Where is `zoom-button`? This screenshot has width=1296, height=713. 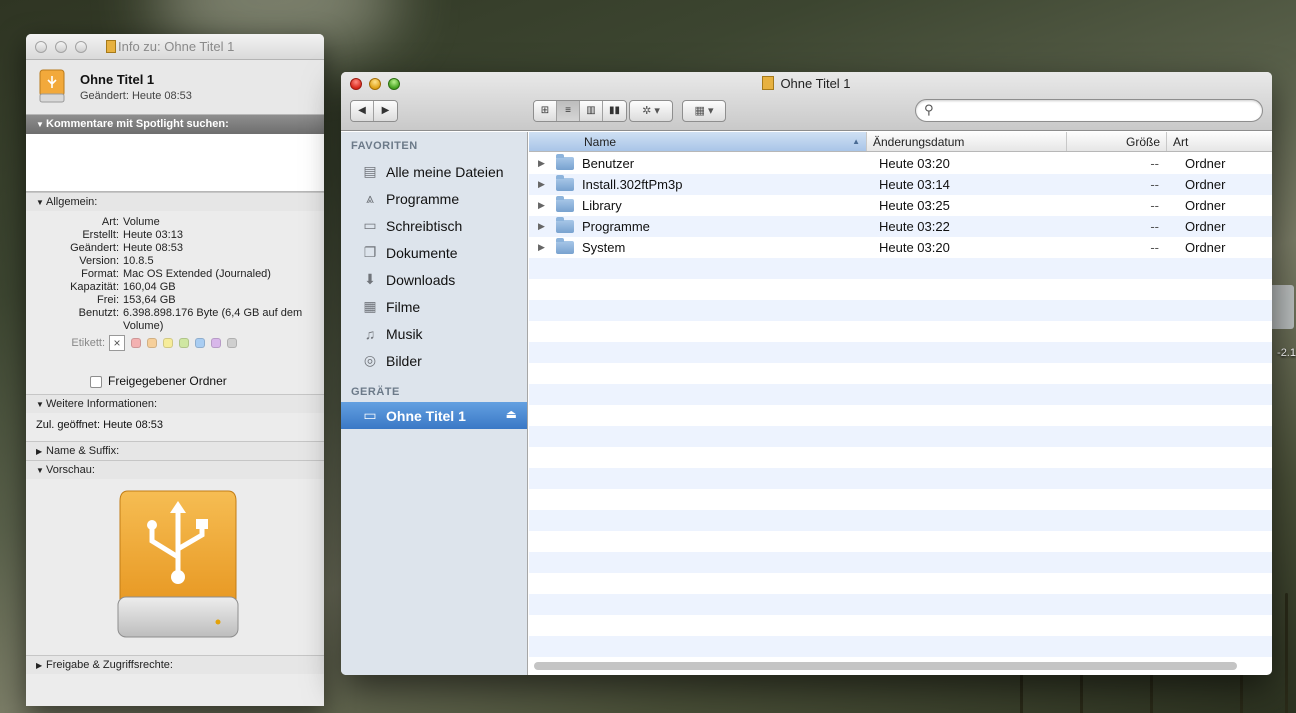 zoom-button is located at coordinates (81, 47).